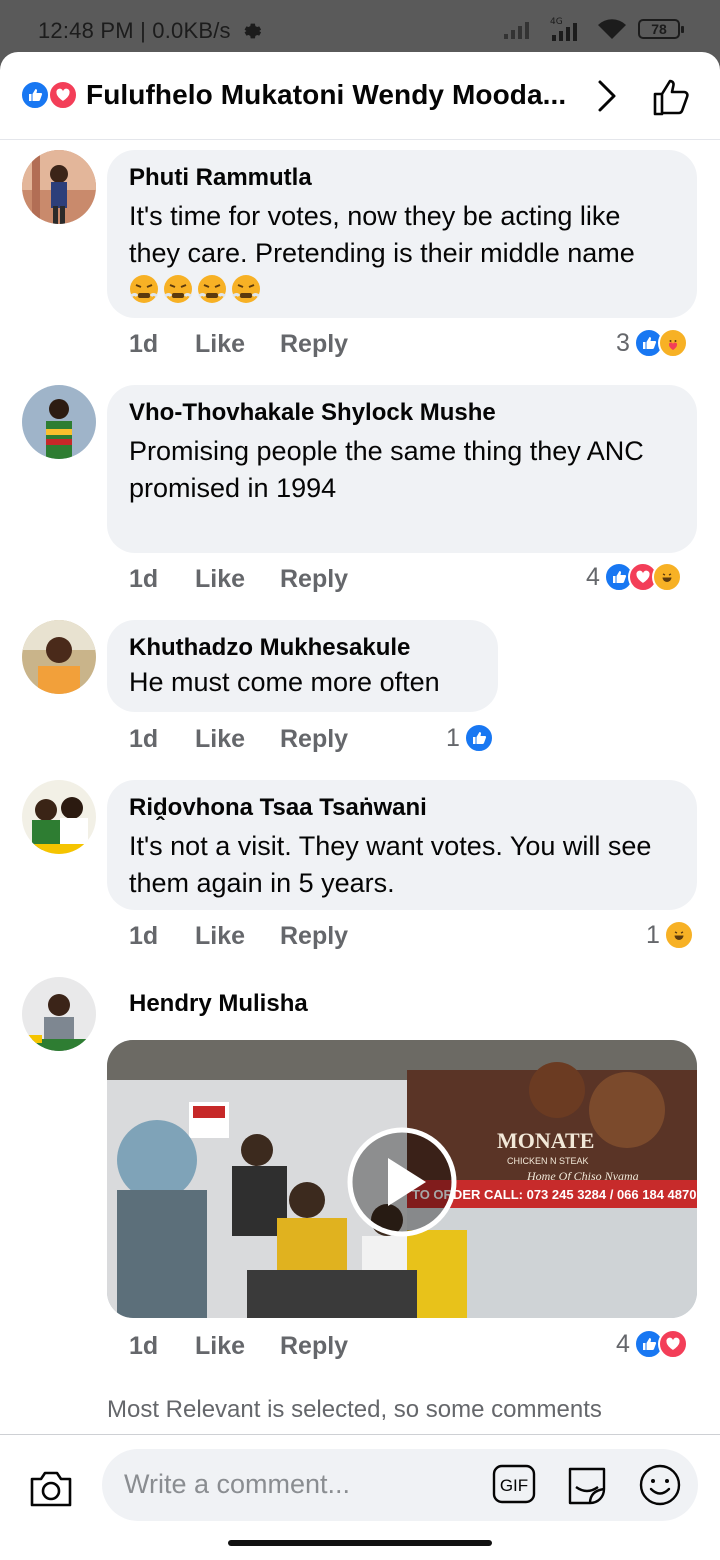  Describe the element at coordinates (623, 342) in the screenshot. I see `reaction-count: 3` at that location.